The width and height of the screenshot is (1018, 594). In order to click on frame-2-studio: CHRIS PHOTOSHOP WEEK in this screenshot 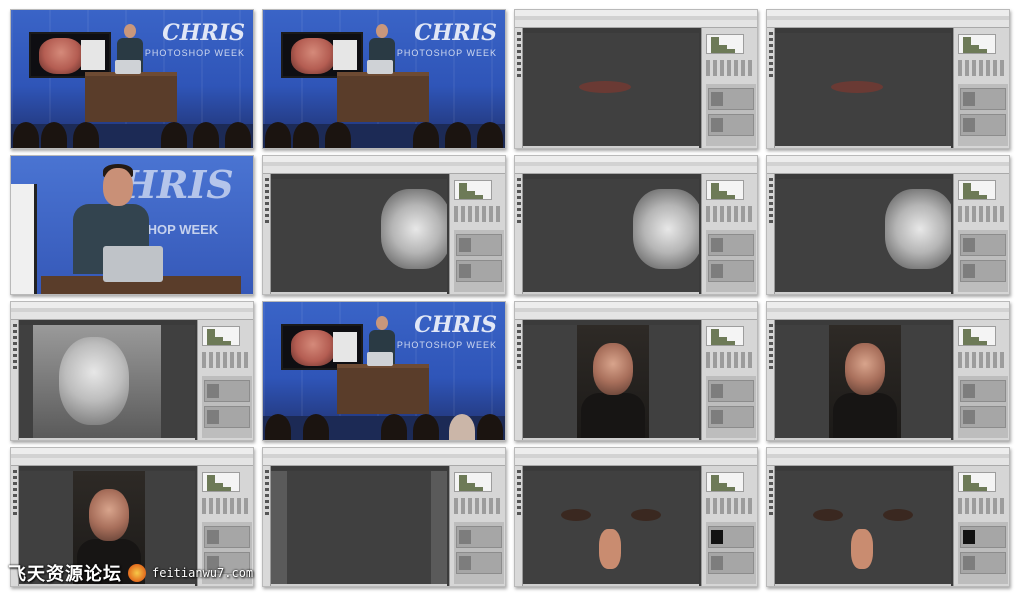, I will do `click(384, 79)`.